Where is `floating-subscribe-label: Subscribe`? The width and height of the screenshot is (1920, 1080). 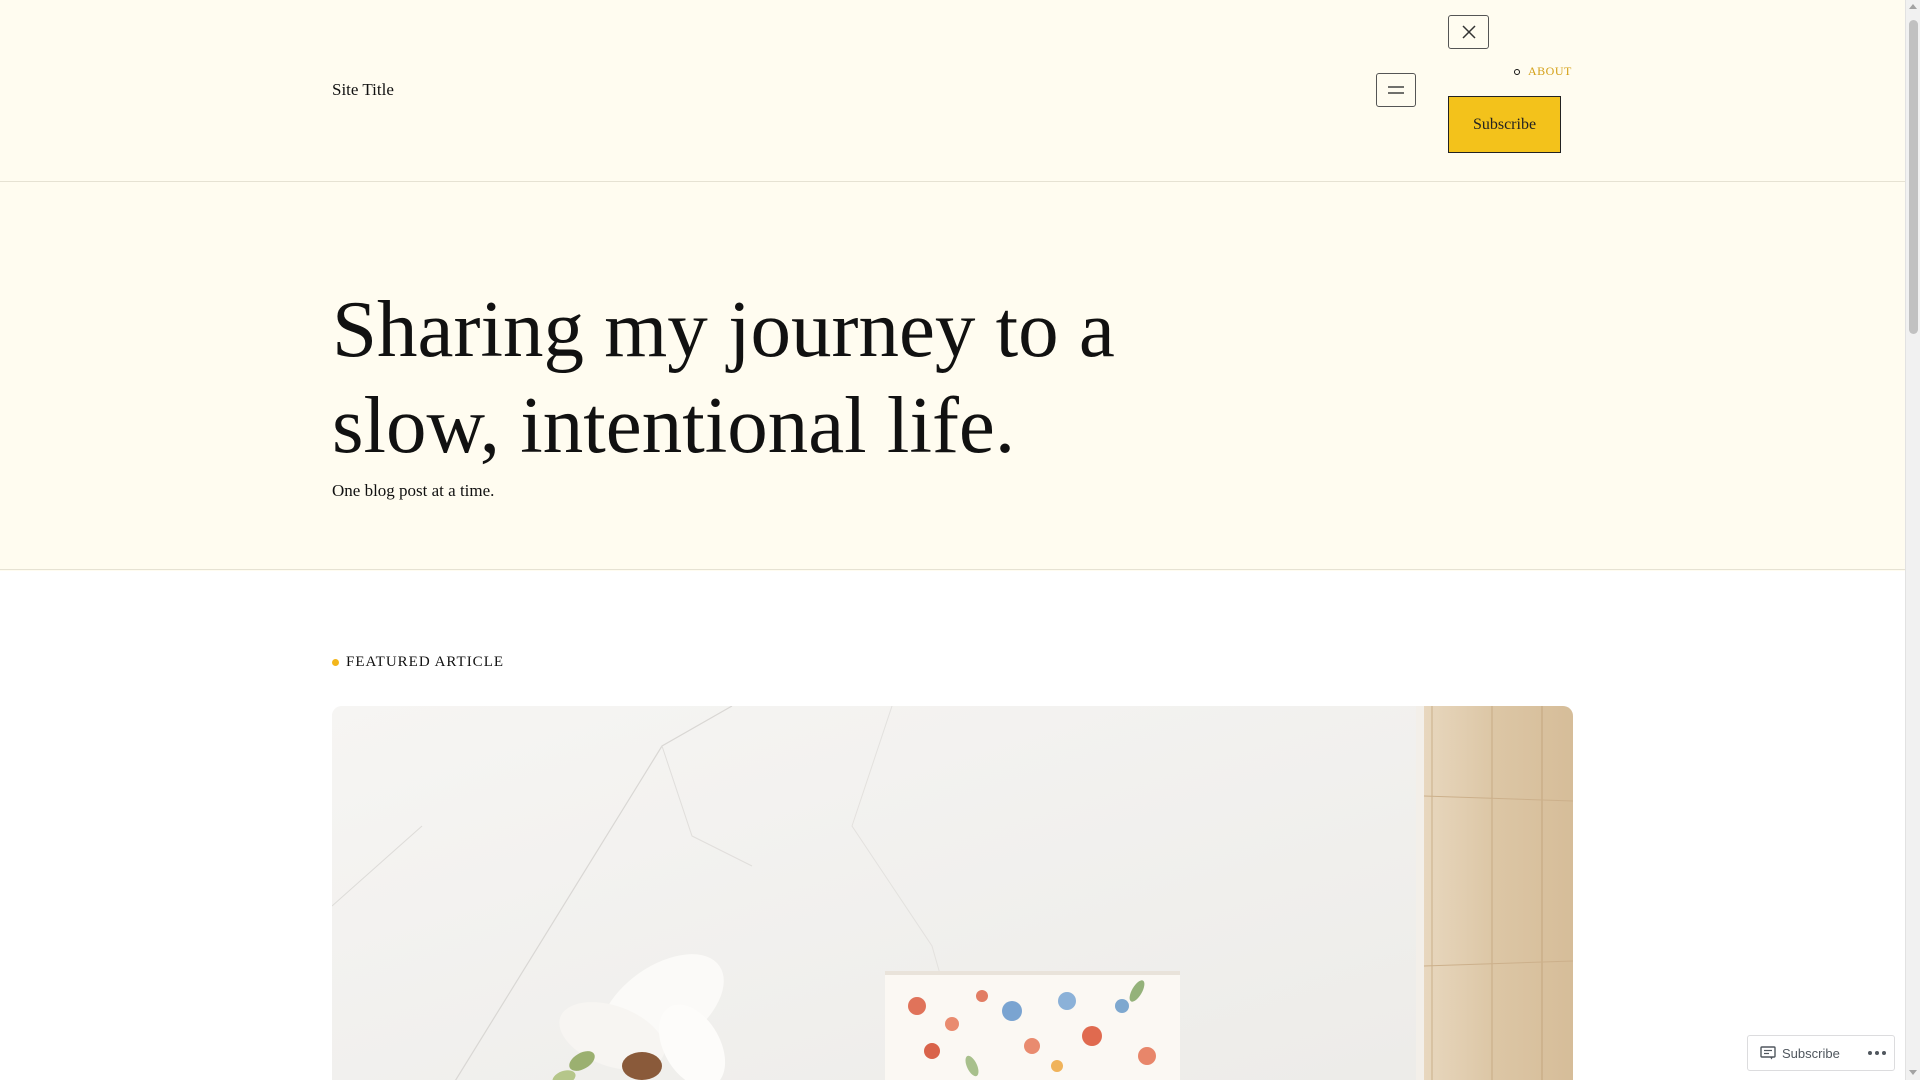
floating-subscribe-label: Subscribe is located at coordinates (1811, 1053).